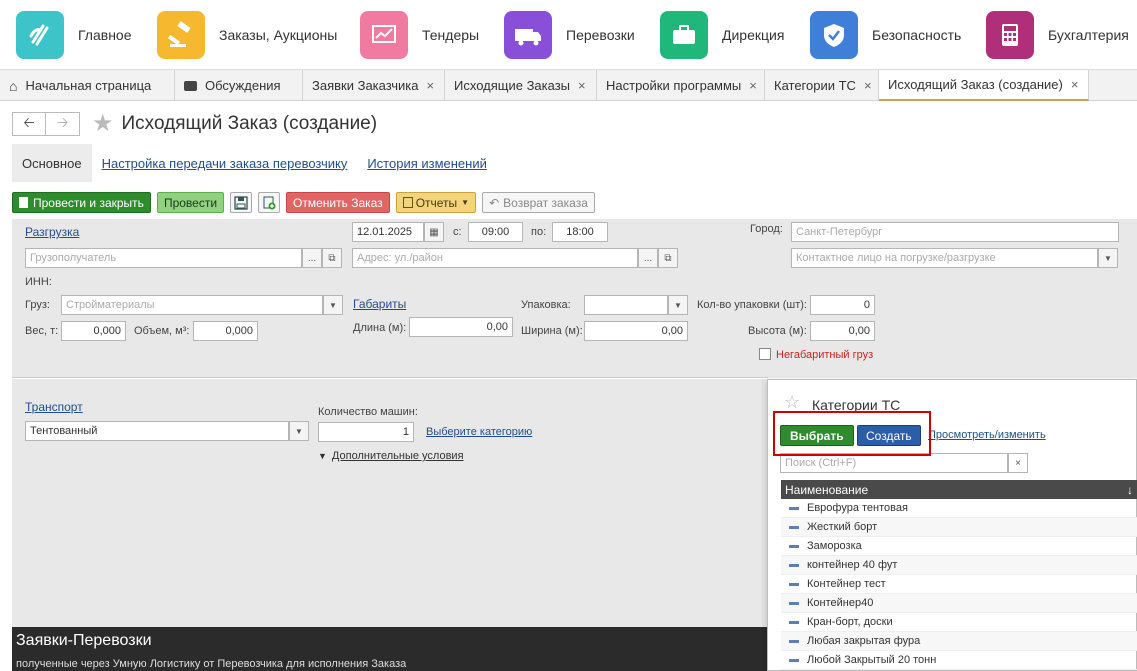  I want to click on length-field: 0,00, so click(461, 327).